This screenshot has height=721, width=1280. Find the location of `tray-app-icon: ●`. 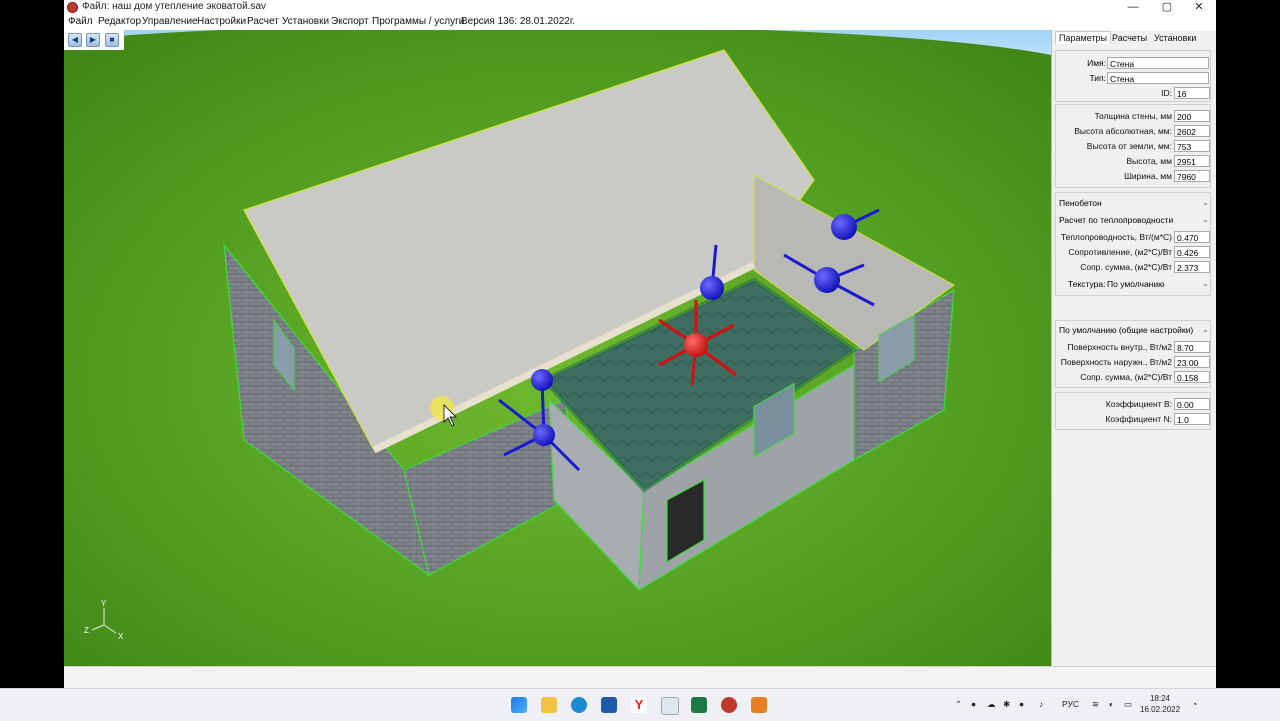

tray-app-icon: ● is located at coordinates (973, 704).